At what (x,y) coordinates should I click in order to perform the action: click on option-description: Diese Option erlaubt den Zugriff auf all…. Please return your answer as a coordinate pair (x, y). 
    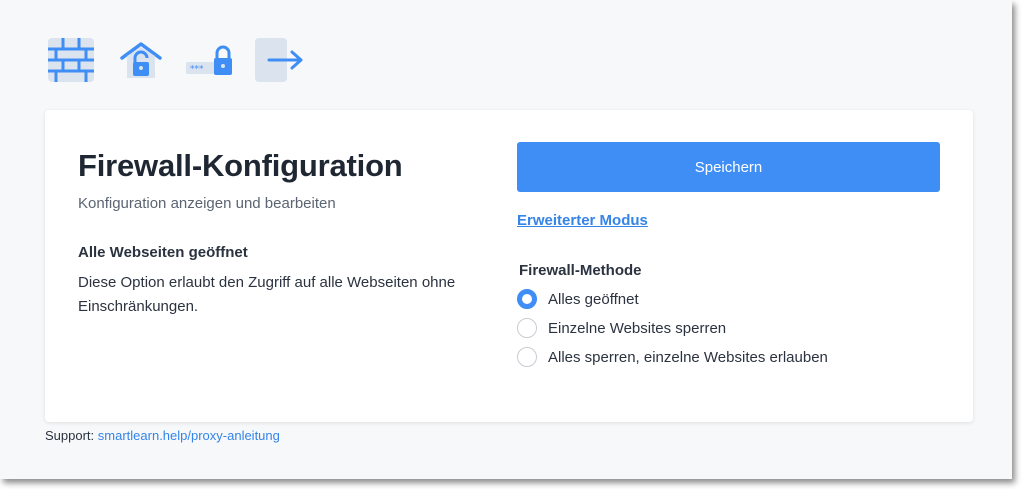
    Looking at the image, I should click on (267, 294).